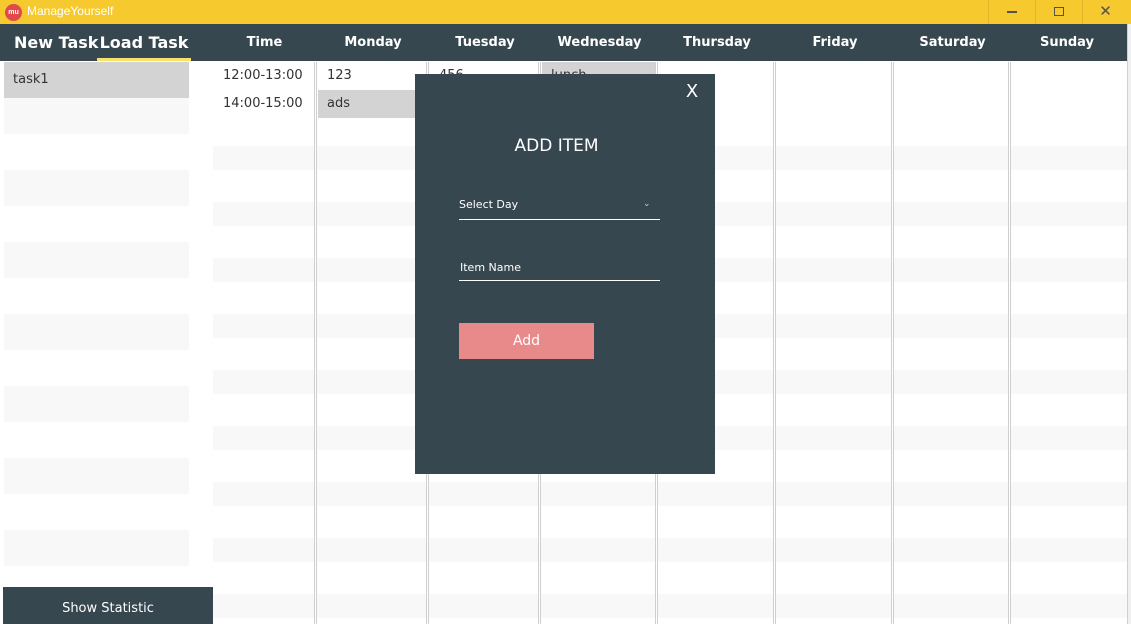 This screenshot has width=1131, height=624. What do you see at coordinates (565, 12) in the screenshot?
I see `title-bar: mu ManageYourself ✕` at bounding box center [565, 12].